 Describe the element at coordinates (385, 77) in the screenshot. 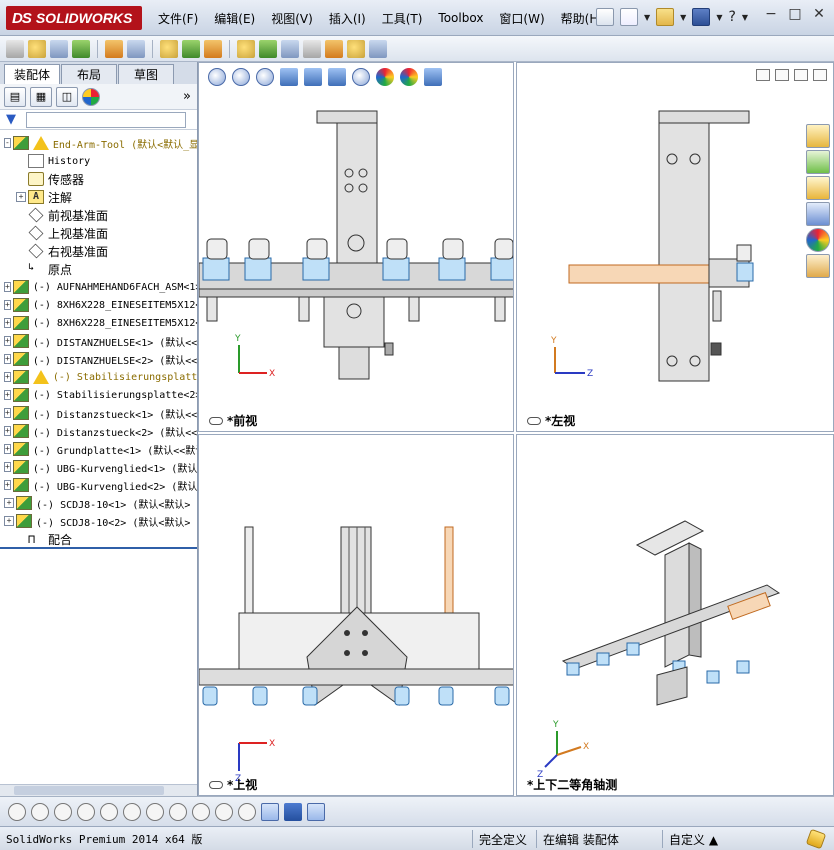

I see `edit-appearance-icon` at that location.